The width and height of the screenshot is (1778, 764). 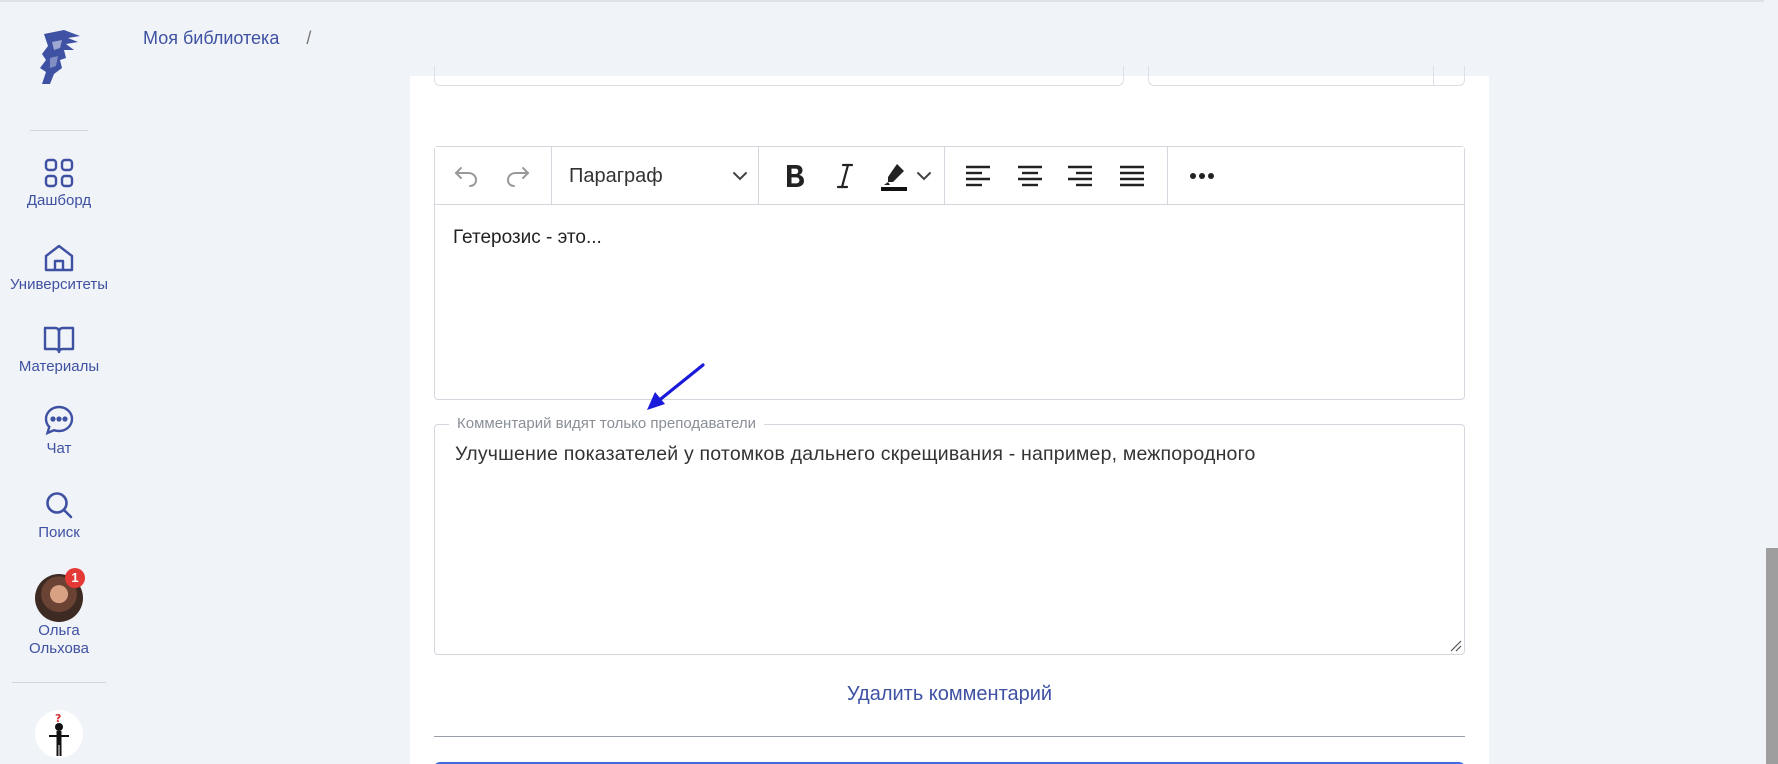 What do you see at coordinates (779, 76) in the screenshot?
I see `previous-field-bottom` at bounding box center [779, 76].